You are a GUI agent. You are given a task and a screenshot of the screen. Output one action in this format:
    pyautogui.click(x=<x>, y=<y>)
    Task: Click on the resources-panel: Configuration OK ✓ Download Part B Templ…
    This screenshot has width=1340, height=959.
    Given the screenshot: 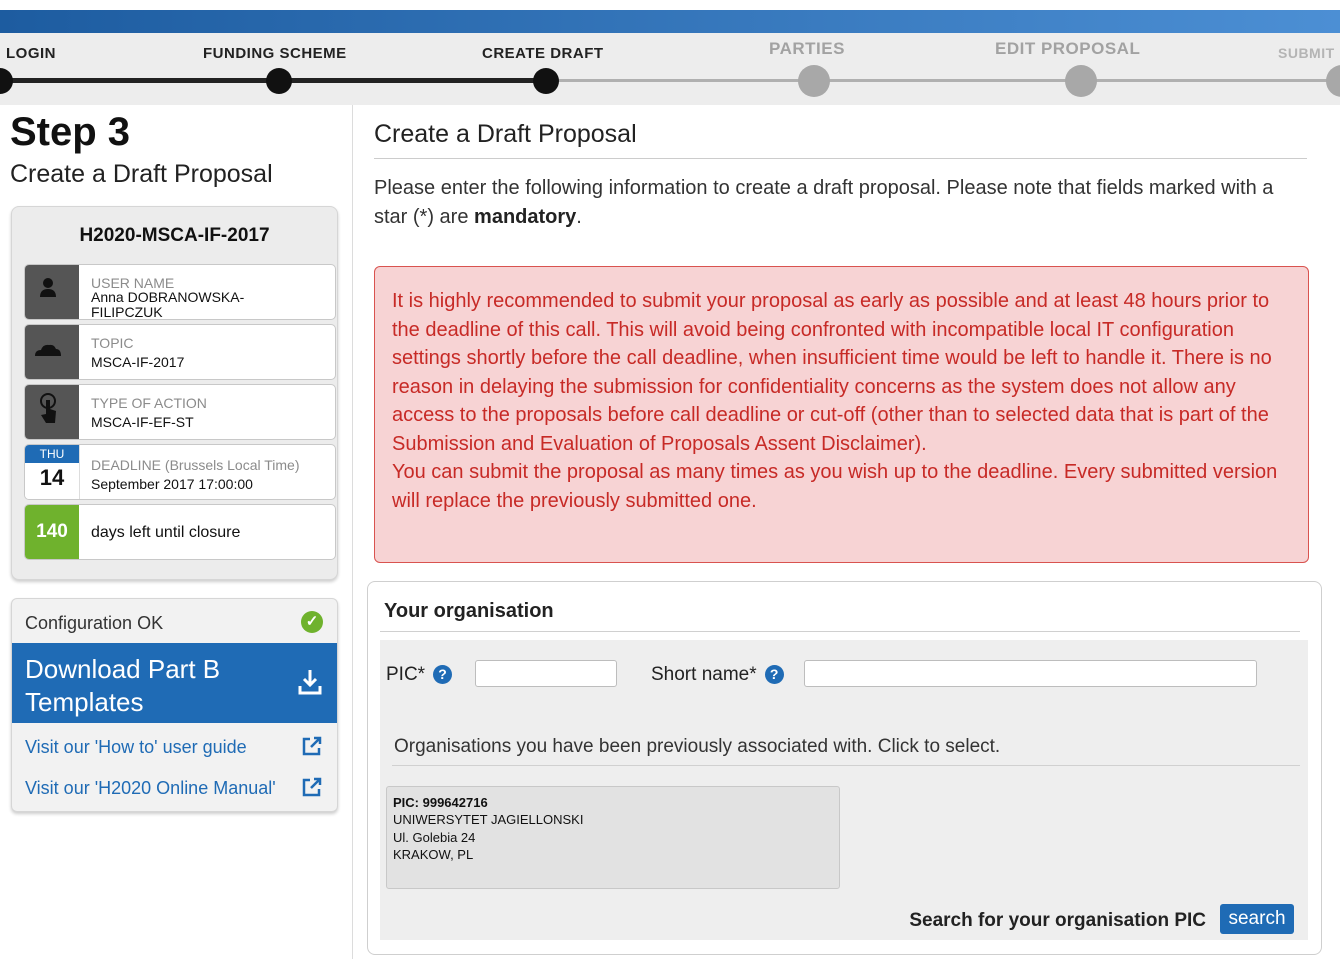 What is the action you would take?
    pyautogui.click(x=174, y=705)
    